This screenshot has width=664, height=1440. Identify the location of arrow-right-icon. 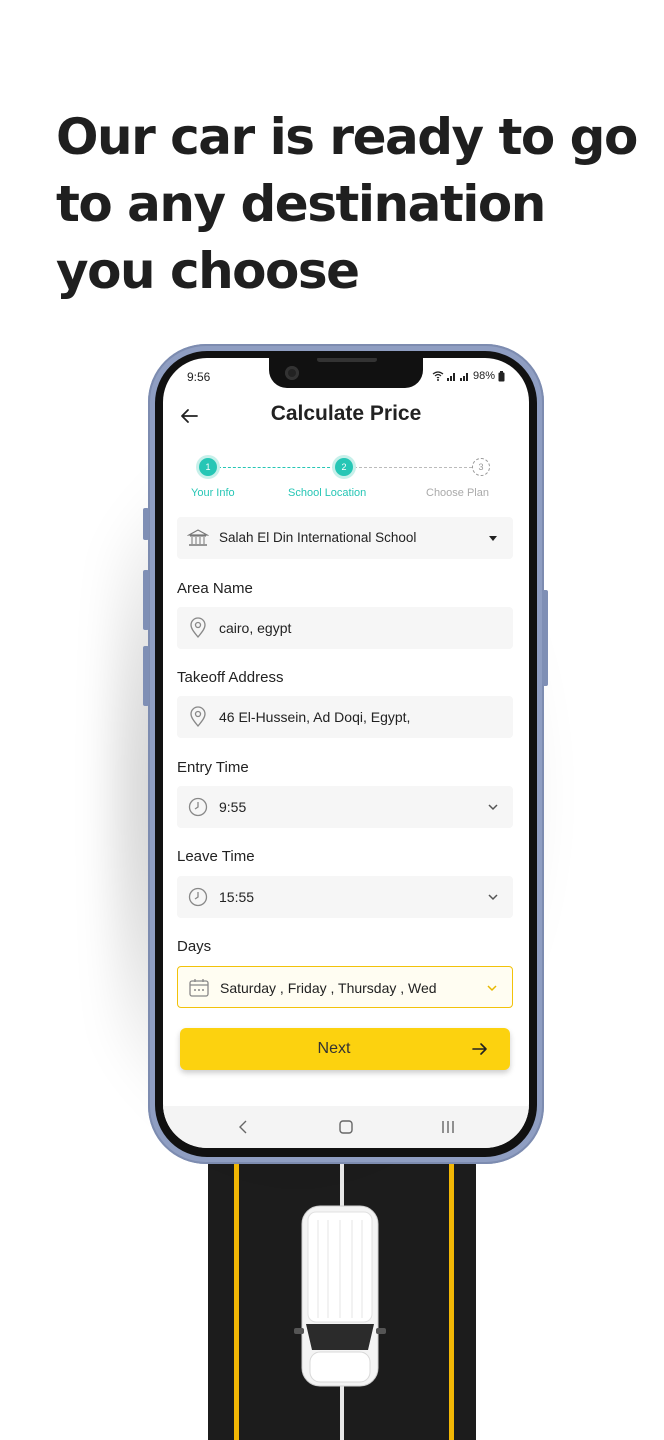
(479, 1049).